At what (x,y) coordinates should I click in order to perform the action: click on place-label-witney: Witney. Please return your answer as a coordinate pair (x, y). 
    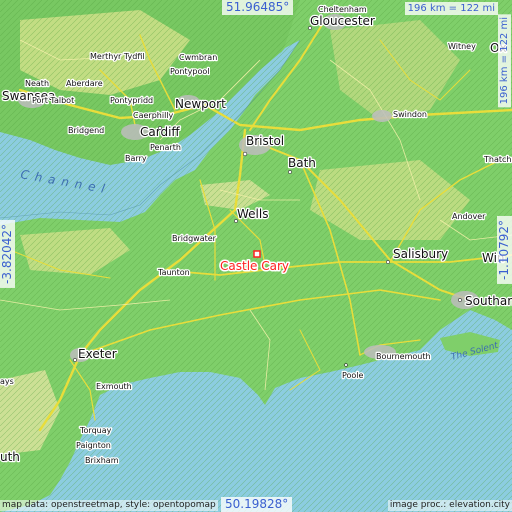
    Looking at the image, I should click on (462, 46).